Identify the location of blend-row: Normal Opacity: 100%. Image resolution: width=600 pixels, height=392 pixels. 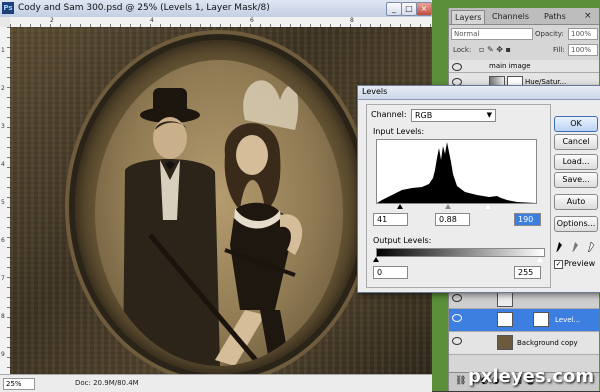
(524, 35).